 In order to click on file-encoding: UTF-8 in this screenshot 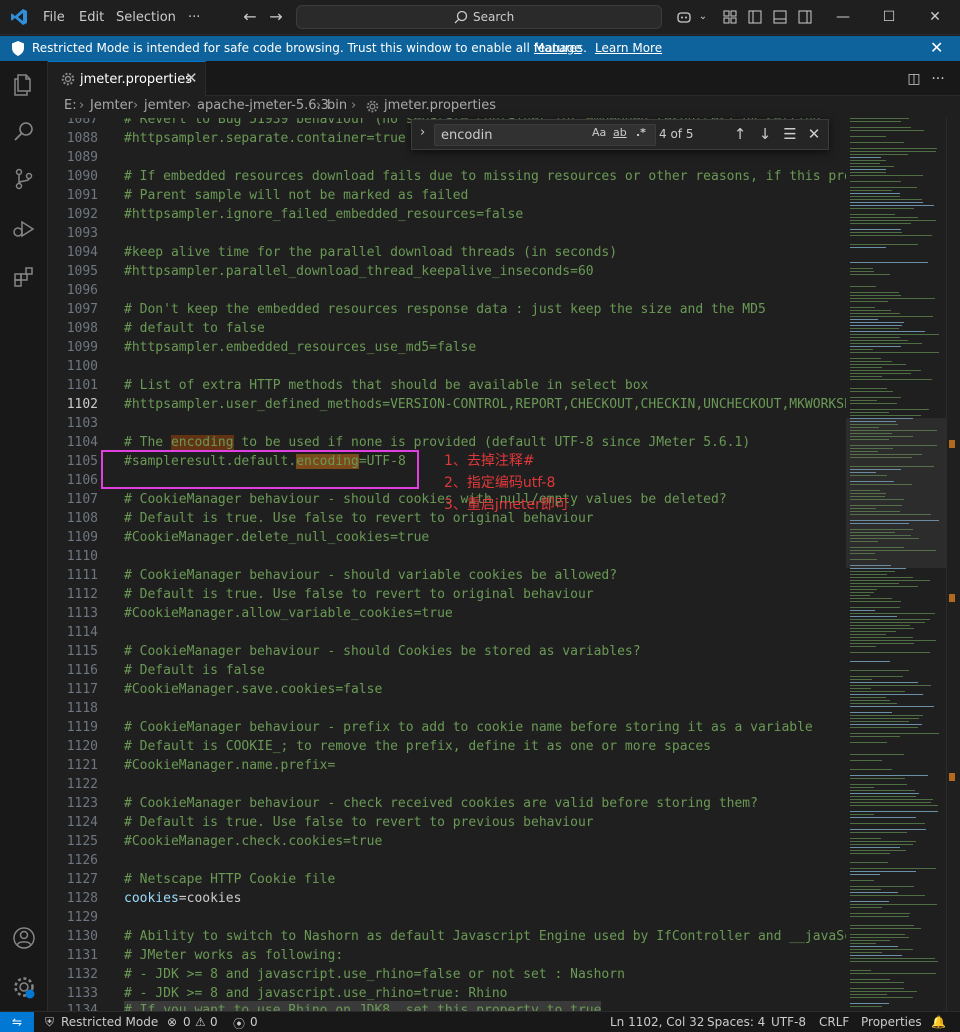, I will do `click(788, 1022)`.